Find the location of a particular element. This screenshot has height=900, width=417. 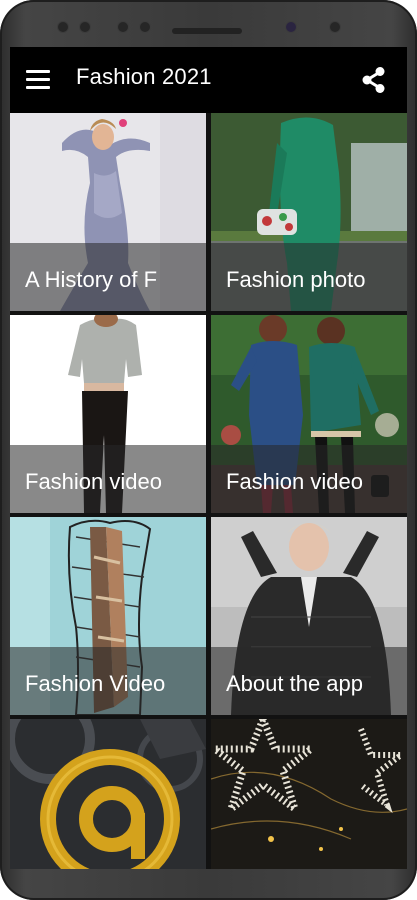

tile-star-lights is located at coordinates (309, 794).